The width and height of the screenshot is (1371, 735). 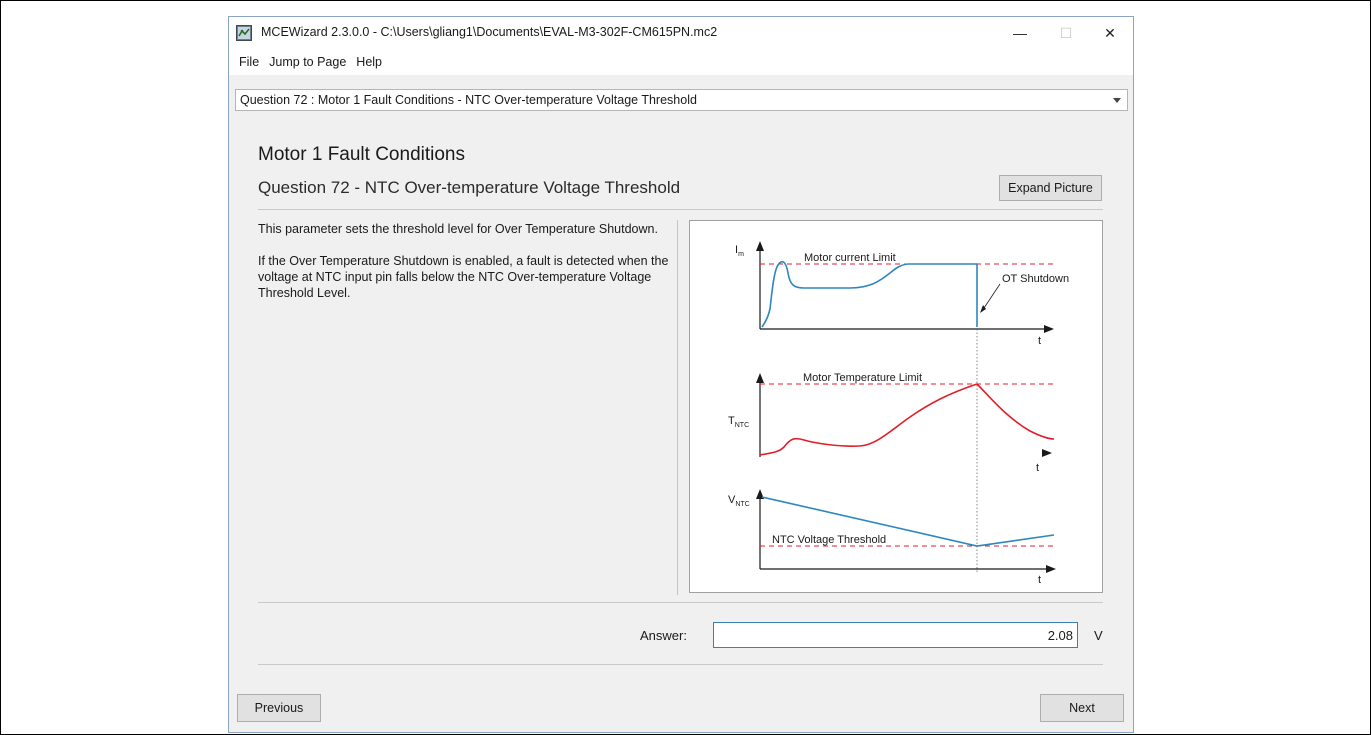 What do you see at coordinates (307, 62) in the screenshot?
I see `menu-jump-to-page: Jump to Page` at bounding box center [307, 62].